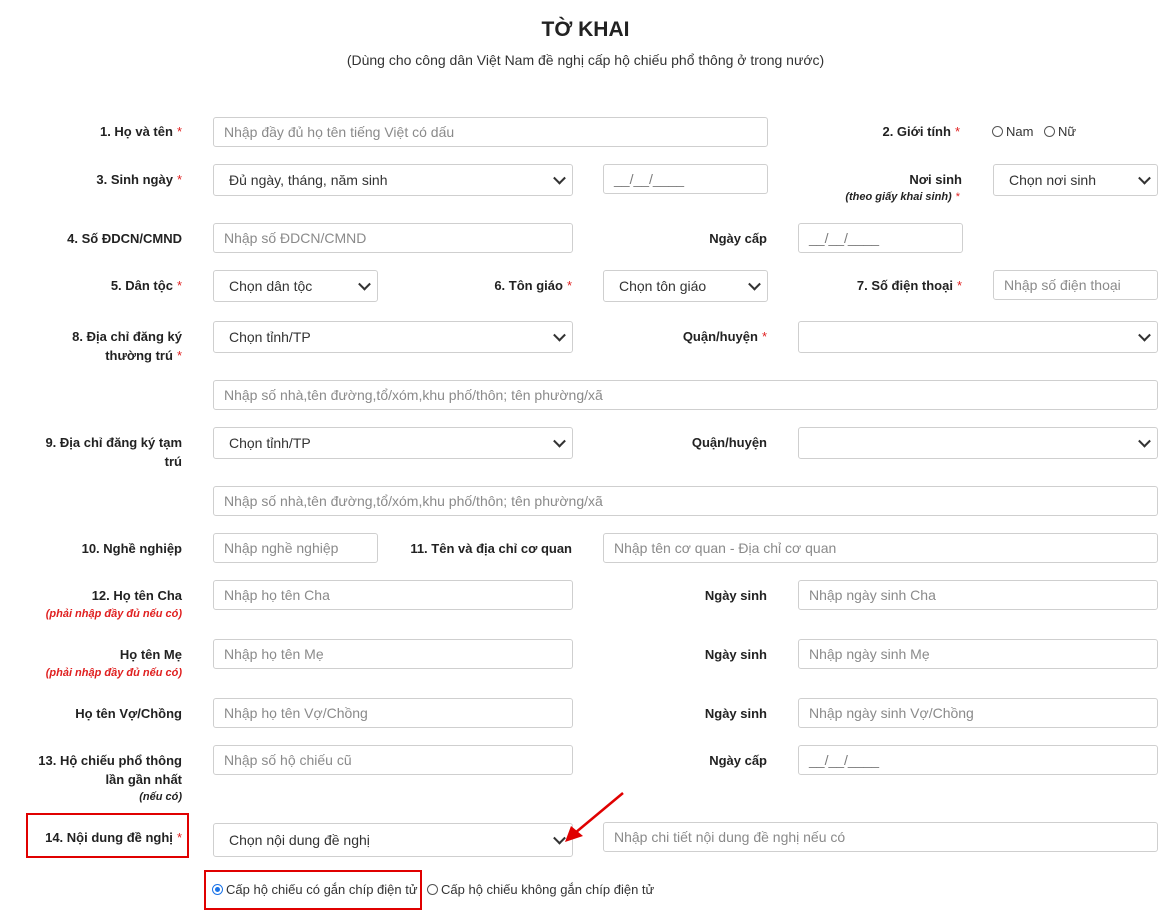 Image resolution: width=1171 pixels, height=923 pixels. What do you see at coordinates (491, 548) in the screenshot?
I see `workplace-label: 11. Tên và địa chỉ cơ quan` at bounding box center [491, 548].